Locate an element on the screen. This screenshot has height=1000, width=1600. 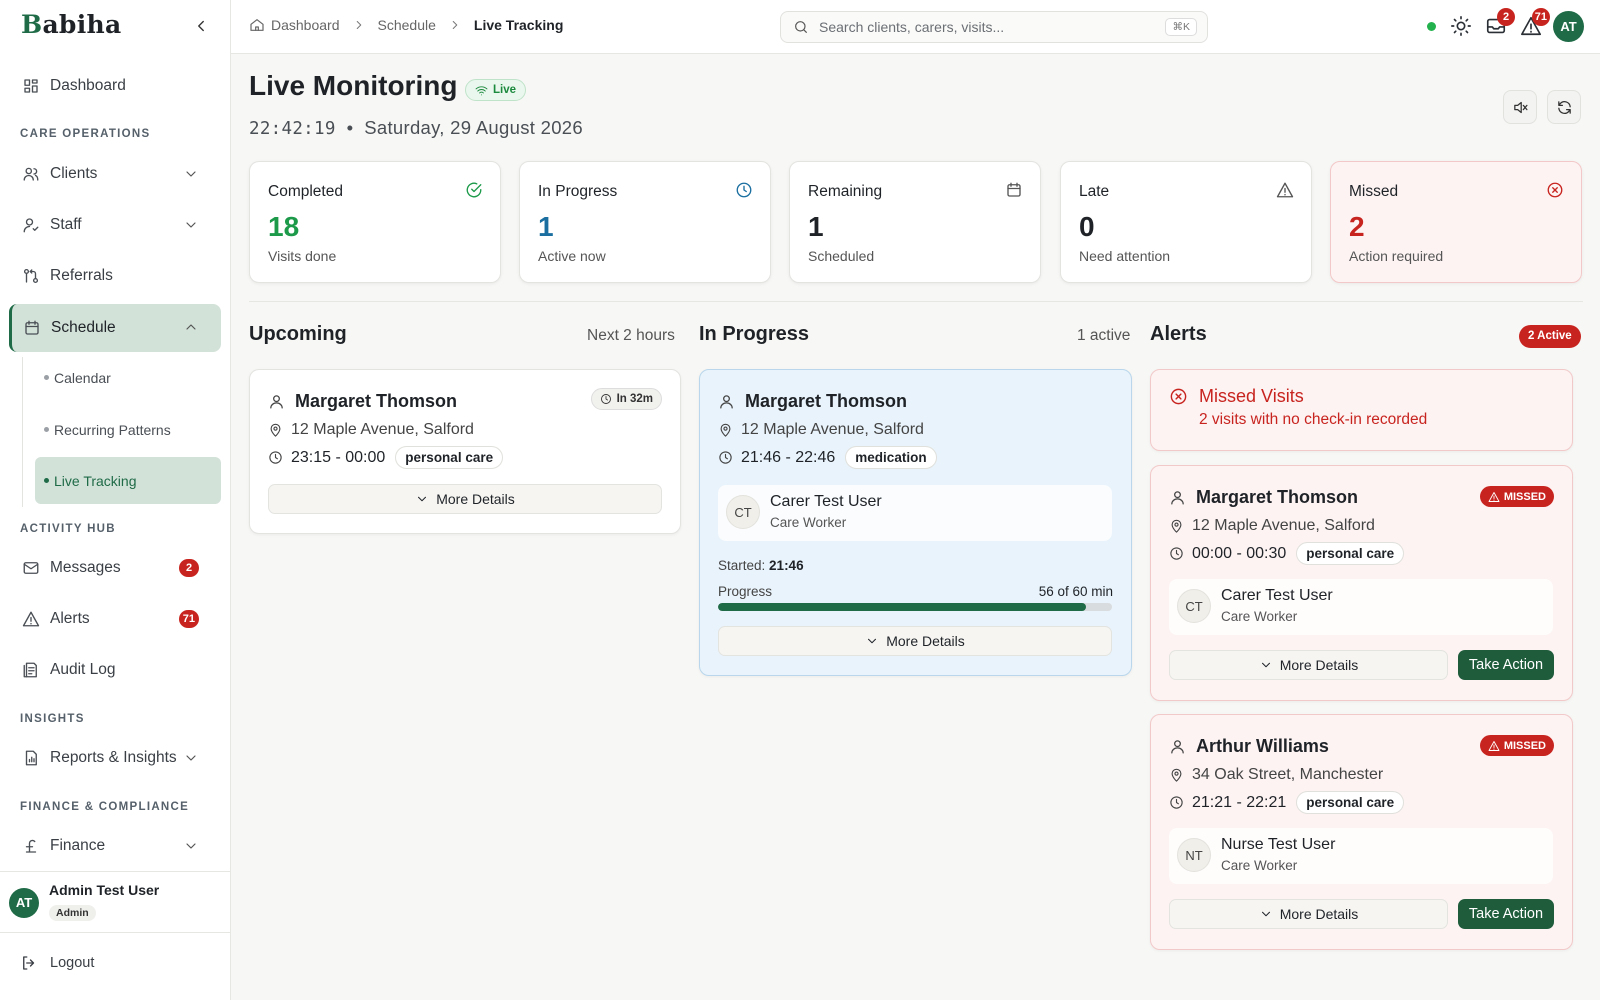
chevron-right-icon is located at coordinates (455, 25).